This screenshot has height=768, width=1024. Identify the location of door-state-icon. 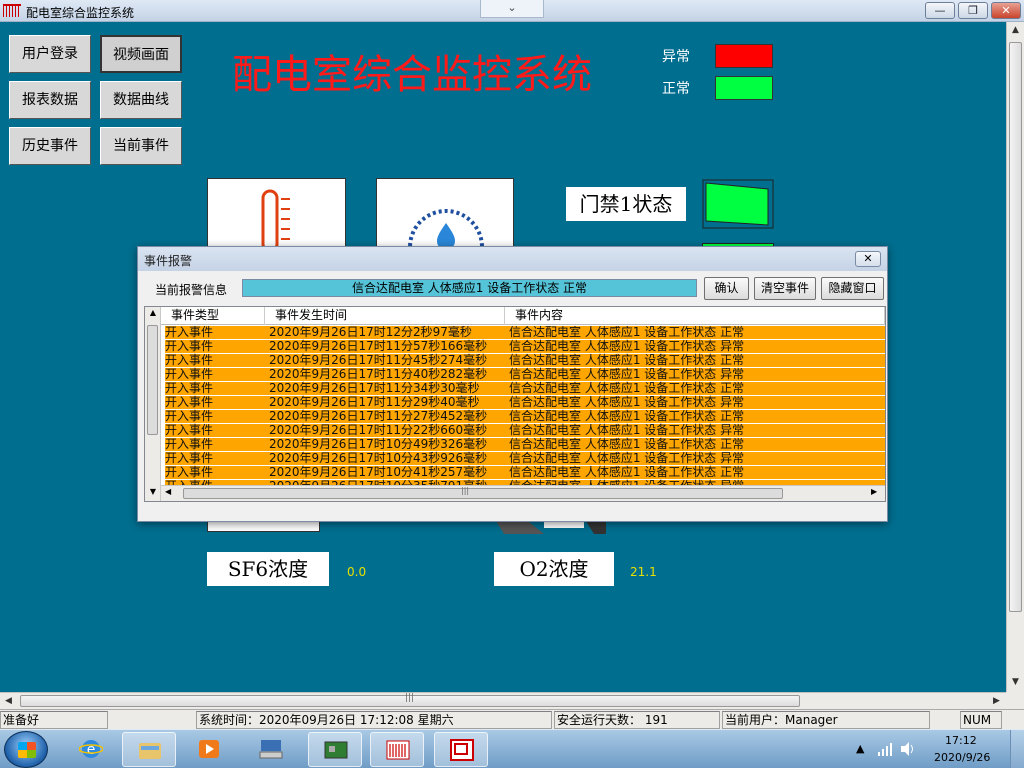
(738, 204).